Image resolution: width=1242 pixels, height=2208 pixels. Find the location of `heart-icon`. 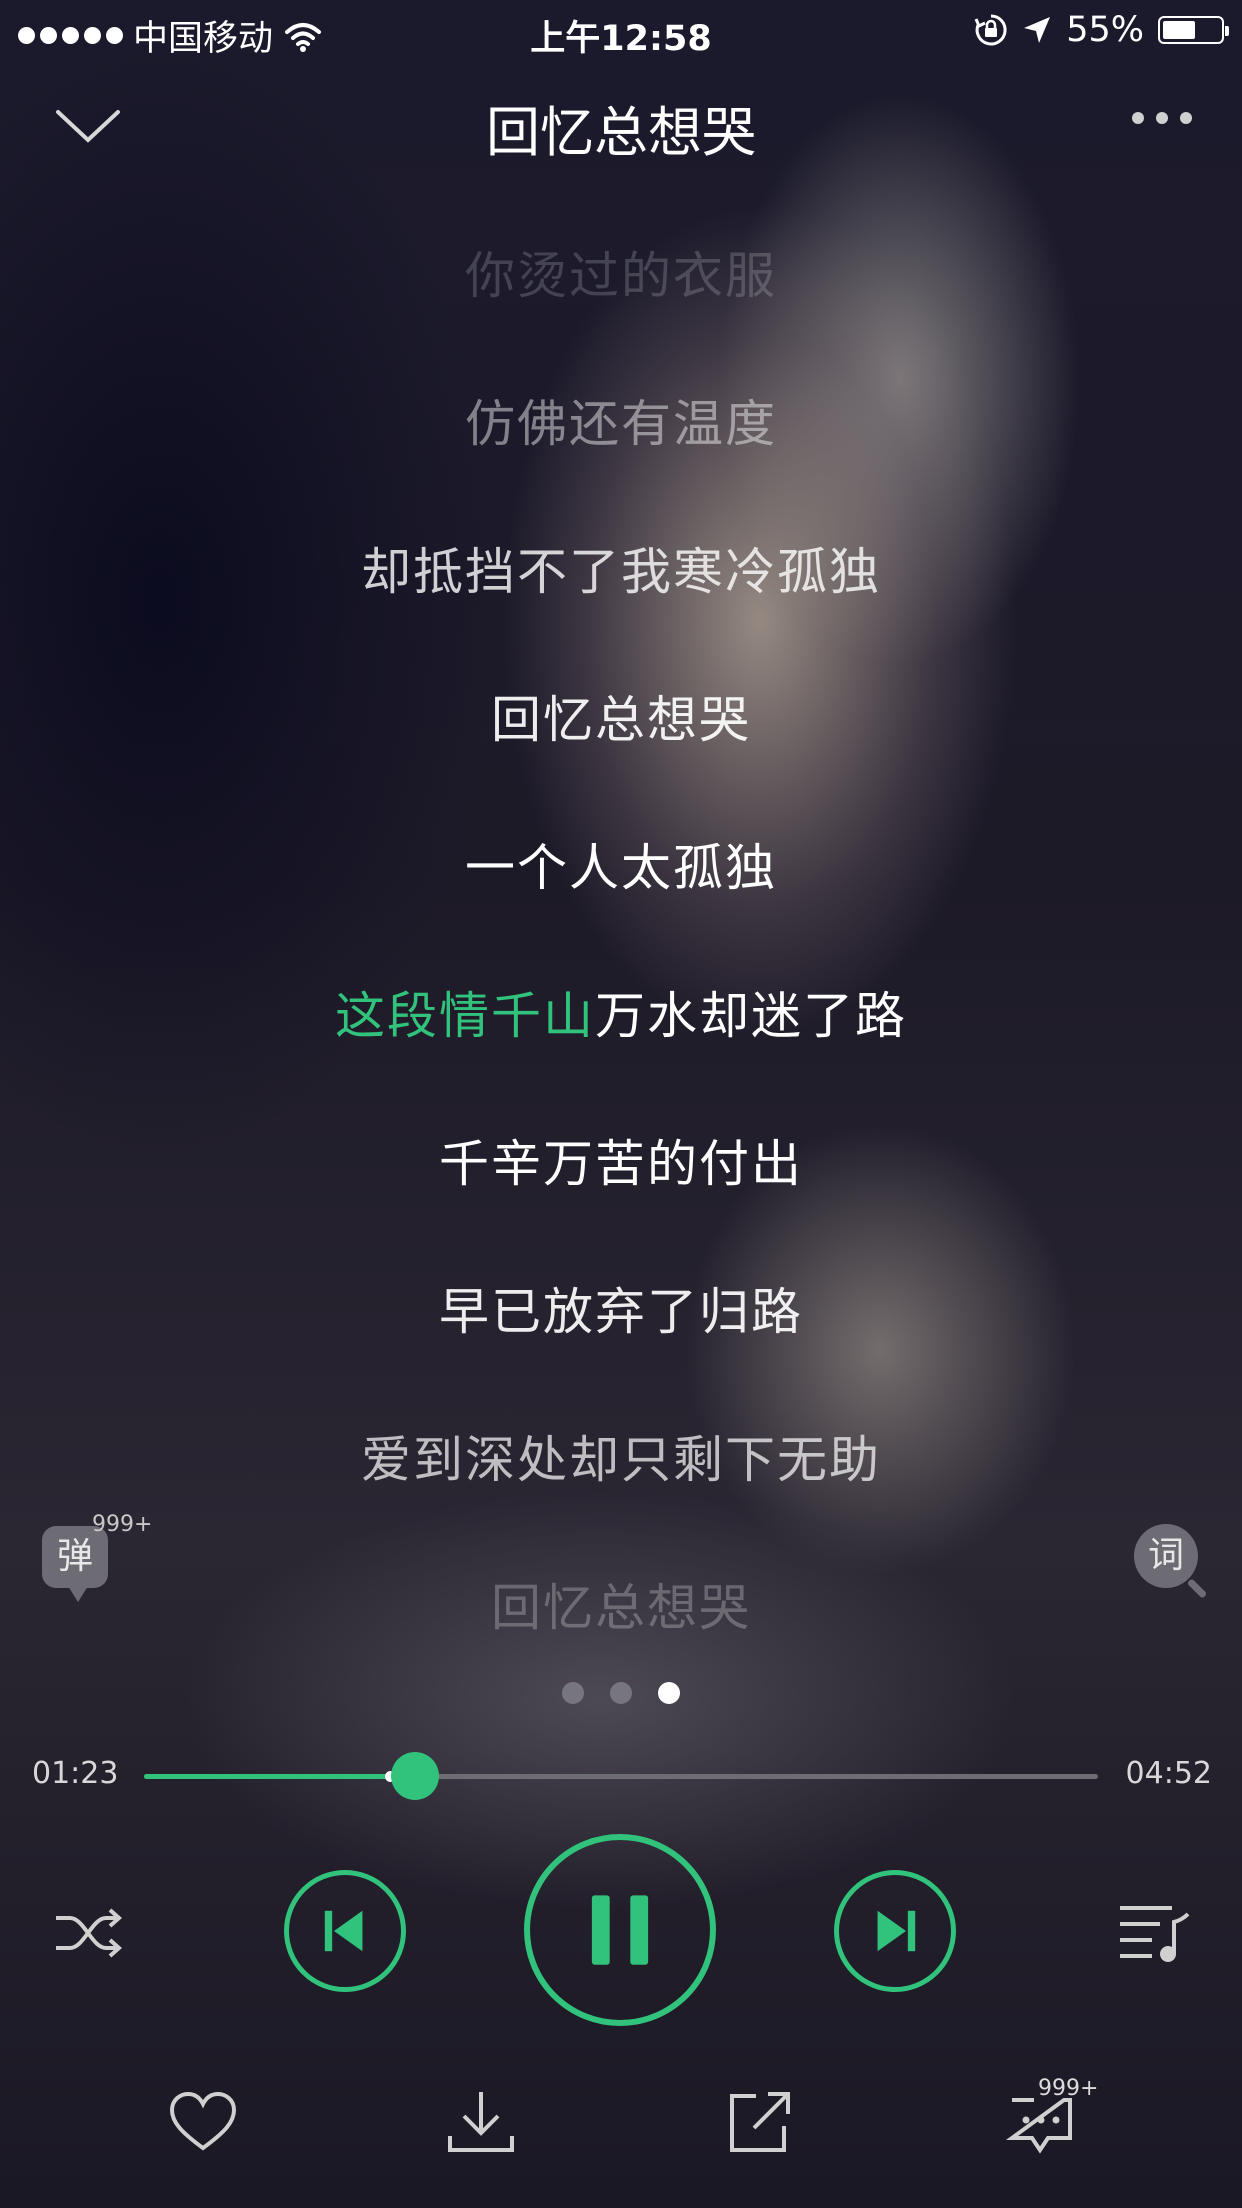

heart-icon is located at coordinates (203, 2122).